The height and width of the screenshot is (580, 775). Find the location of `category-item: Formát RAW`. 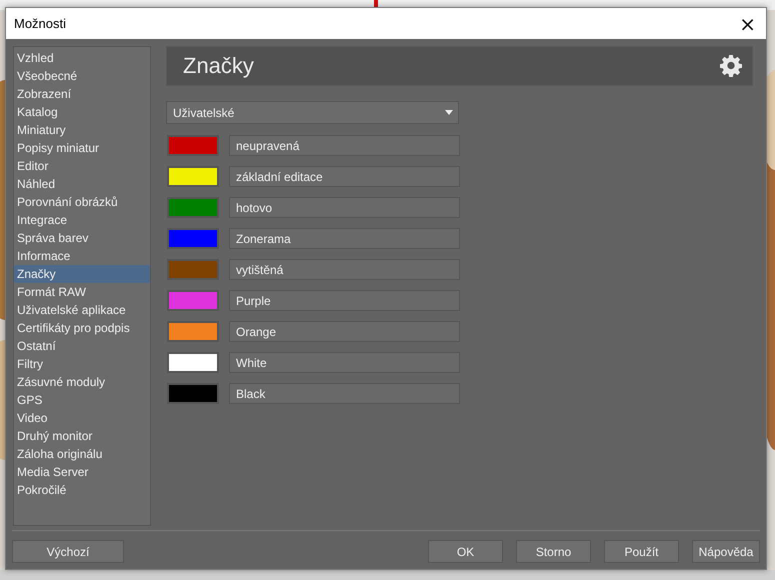

category-item: Formát RAW is located at coordinates (82, 292).